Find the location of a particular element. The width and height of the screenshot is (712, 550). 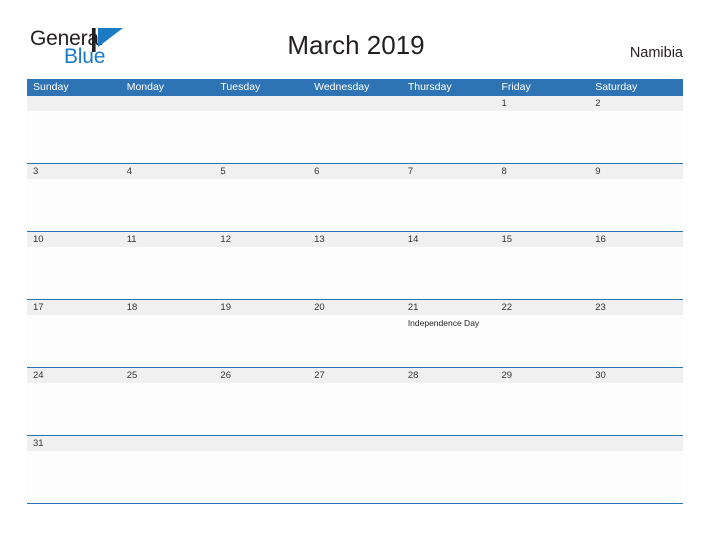

day-event-independence-day: Independence Day is located at coordinates (443, 323).